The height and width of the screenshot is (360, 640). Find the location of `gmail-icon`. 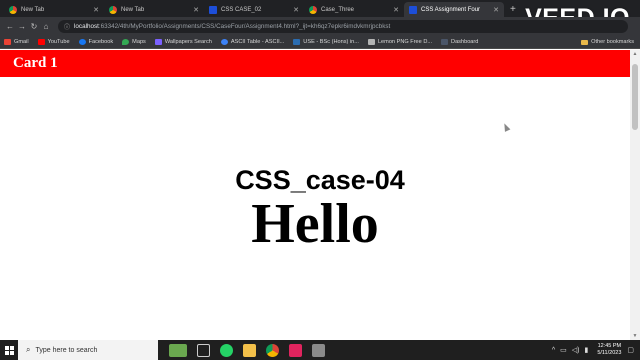

gmail-icon is located at coordinates (7, 41).